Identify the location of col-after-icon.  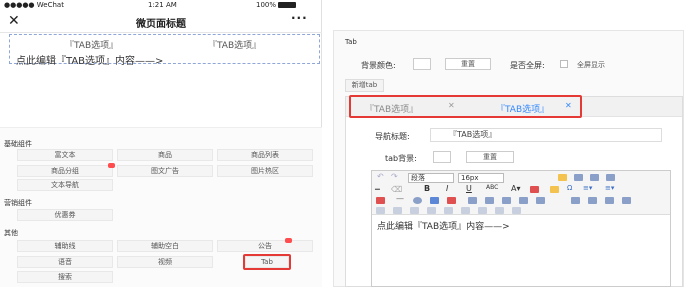
(482, 210).